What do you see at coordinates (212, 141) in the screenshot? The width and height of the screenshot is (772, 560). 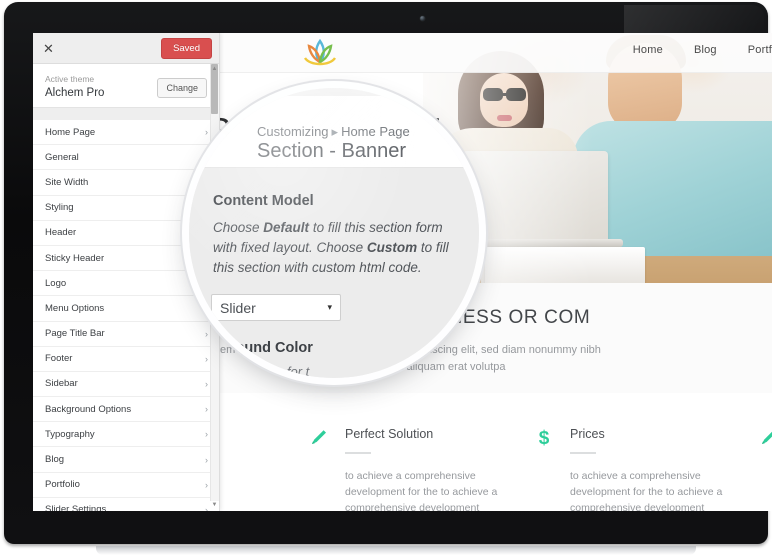 I see `back-chevron-icon: ‹` at bounding box center [212, 141].